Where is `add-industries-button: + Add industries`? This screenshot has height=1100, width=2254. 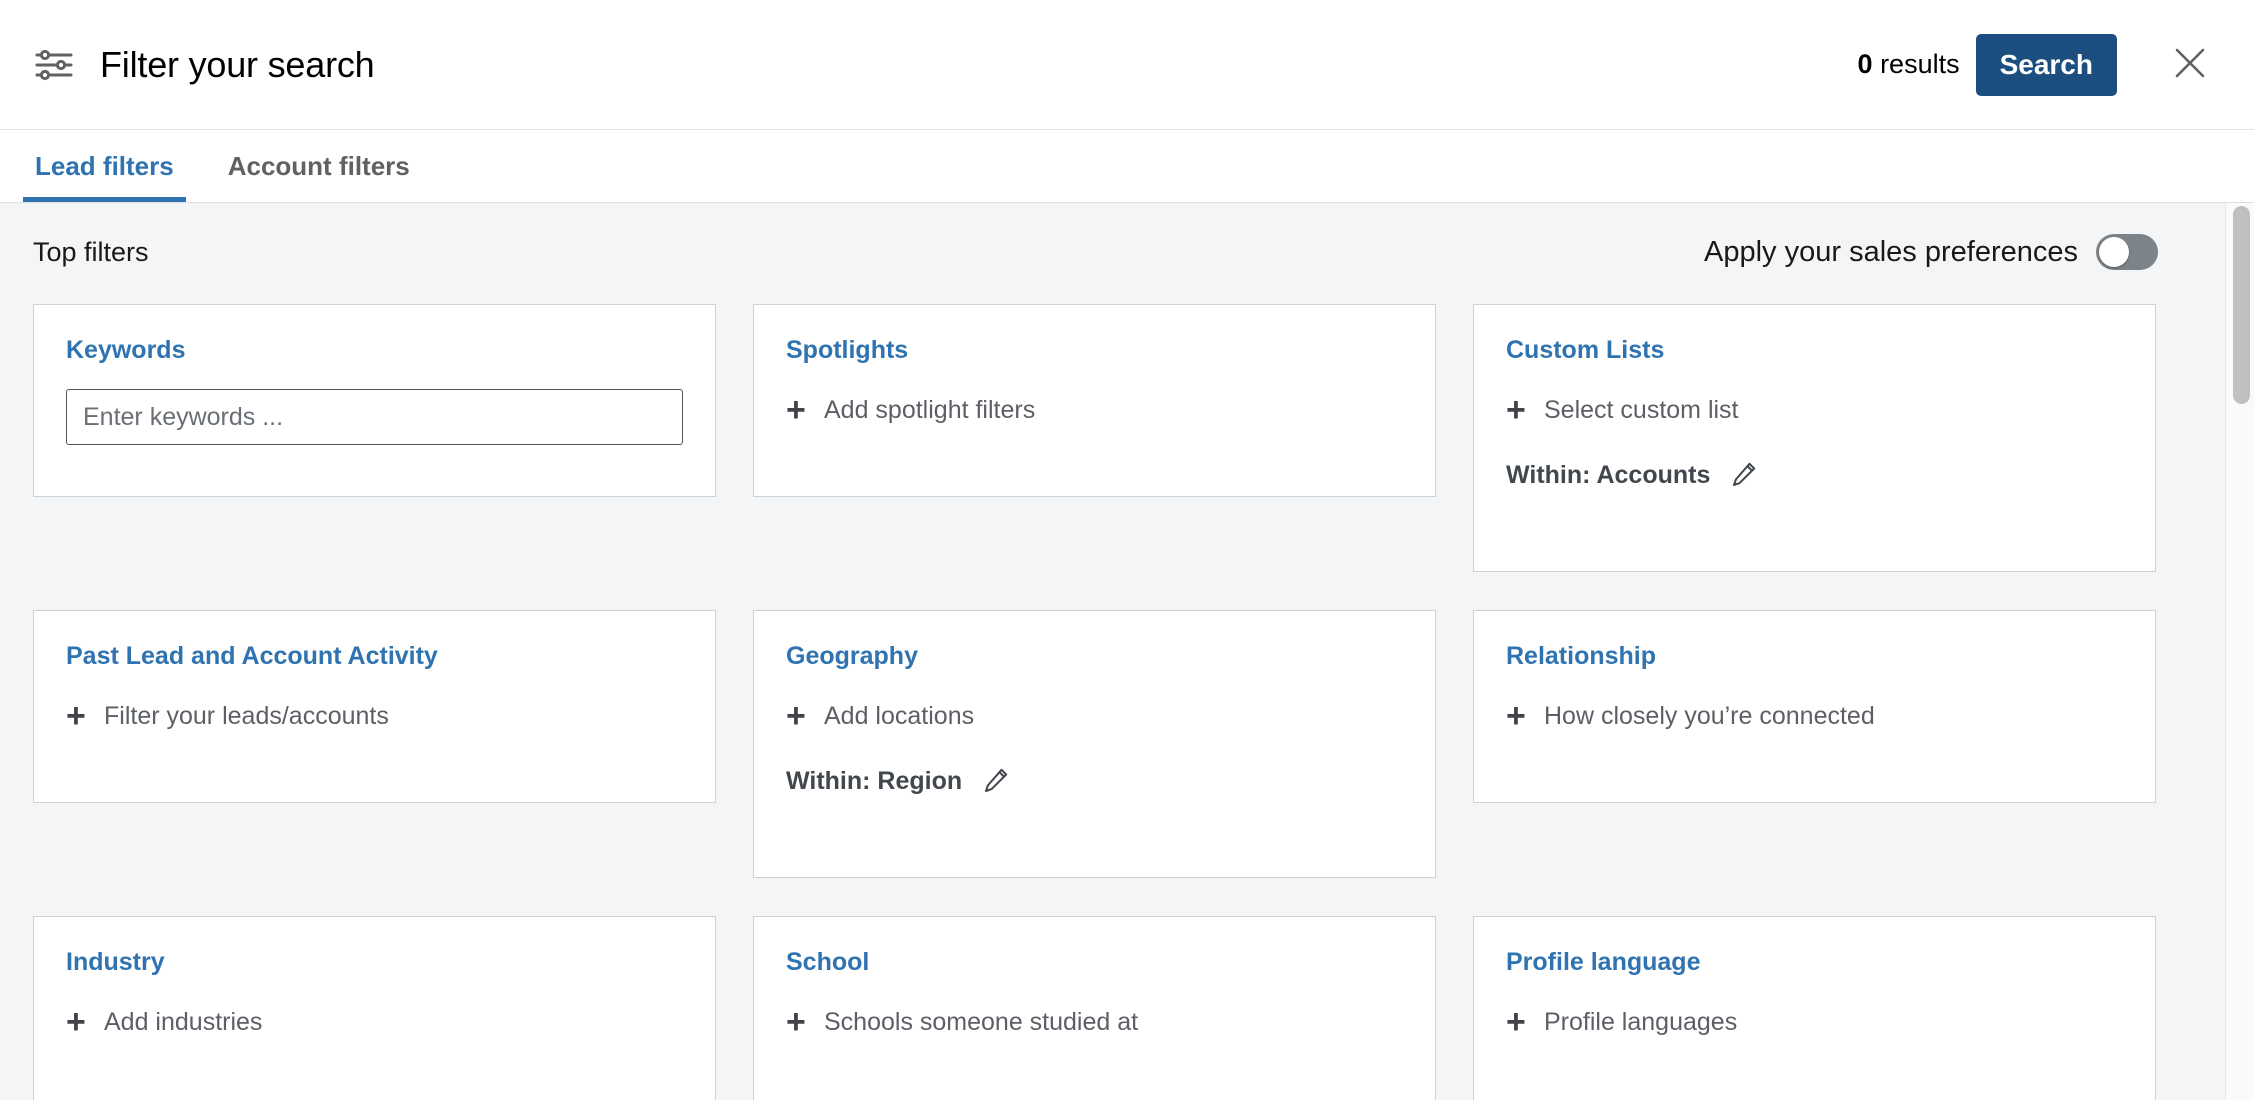 add-industries-button: + Add industries is located at coordinates (374, 1022).